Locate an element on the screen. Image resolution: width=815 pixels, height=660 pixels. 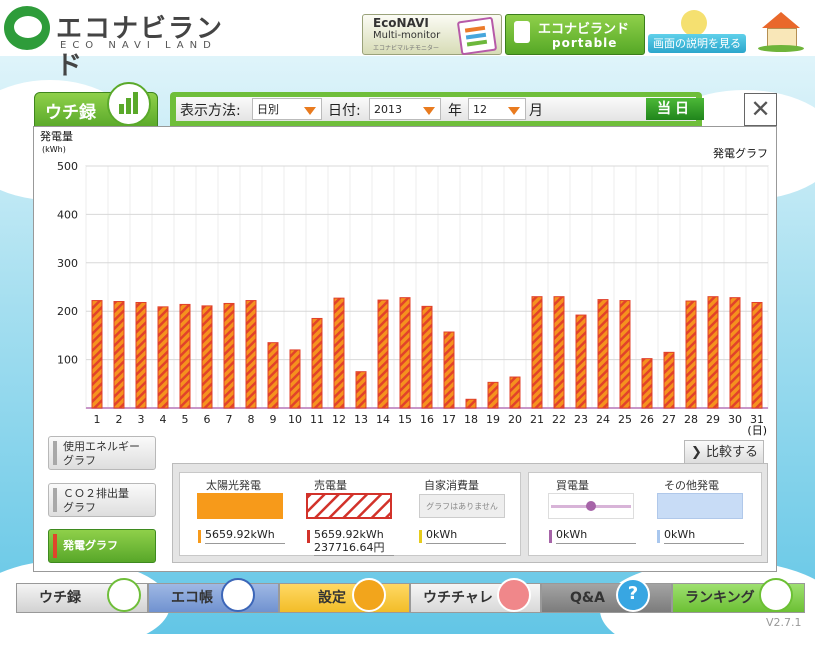
compare-button: ❯ 比較する is located at coordinates (724, 452).